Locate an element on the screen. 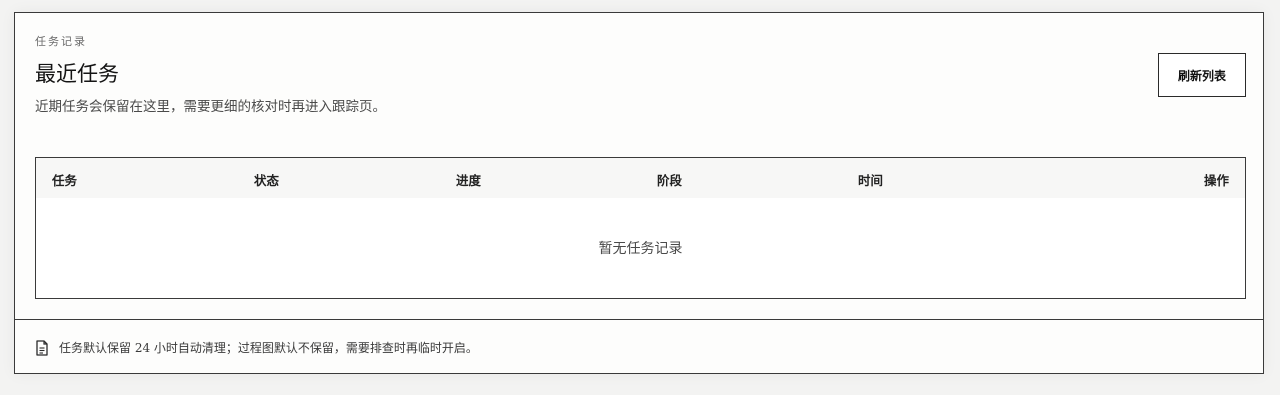  section-eyebrow: 任务记录 is located at coordinates (61, 41).